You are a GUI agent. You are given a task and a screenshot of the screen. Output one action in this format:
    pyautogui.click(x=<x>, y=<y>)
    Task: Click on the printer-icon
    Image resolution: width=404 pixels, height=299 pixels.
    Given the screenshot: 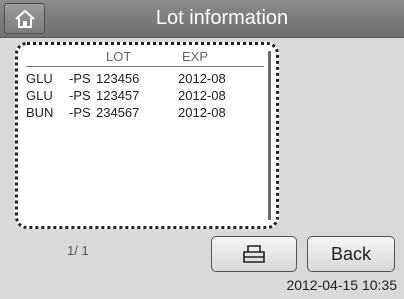 What is the action you would take?
    pyautogui.click(x=254, y=254)
    